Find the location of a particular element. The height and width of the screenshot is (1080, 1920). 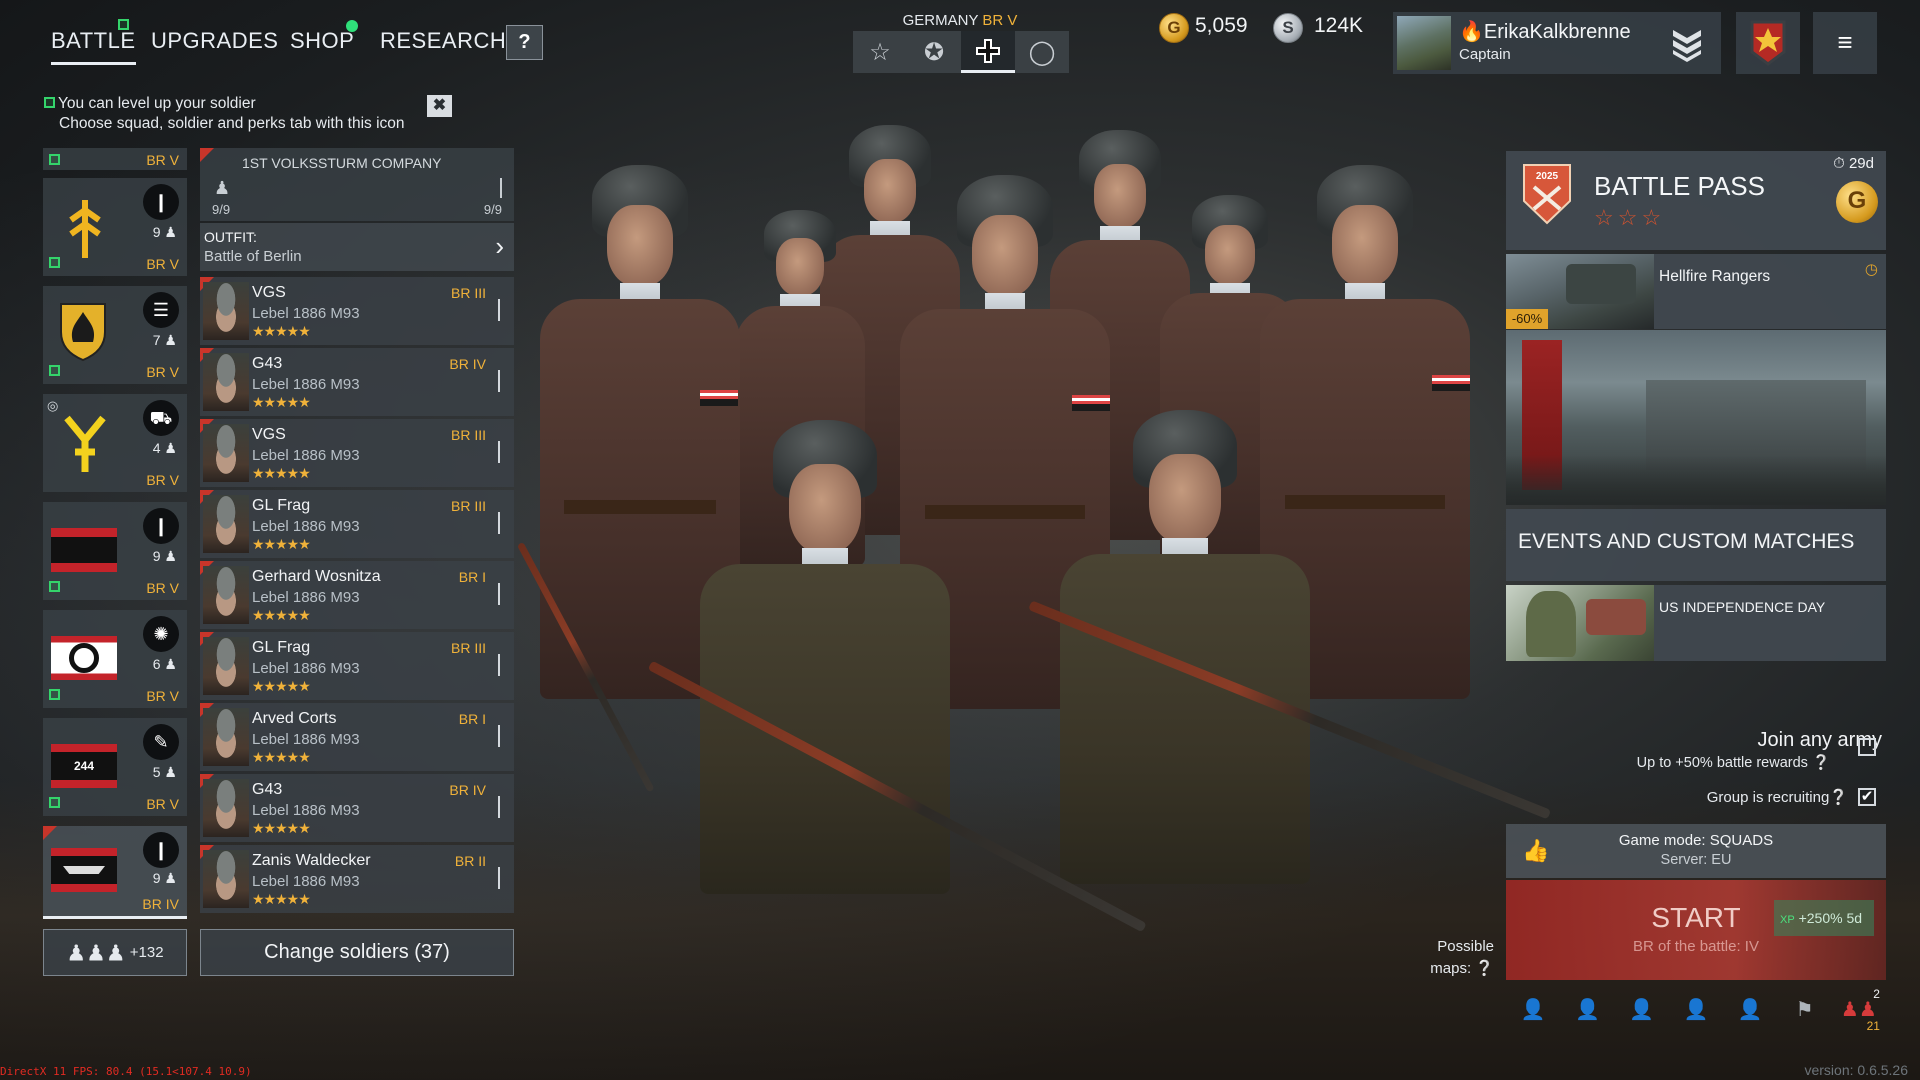

game-mode-selector: 👍 Game mode: SQUADS Server: EU is located at coordinates (1696, 851).